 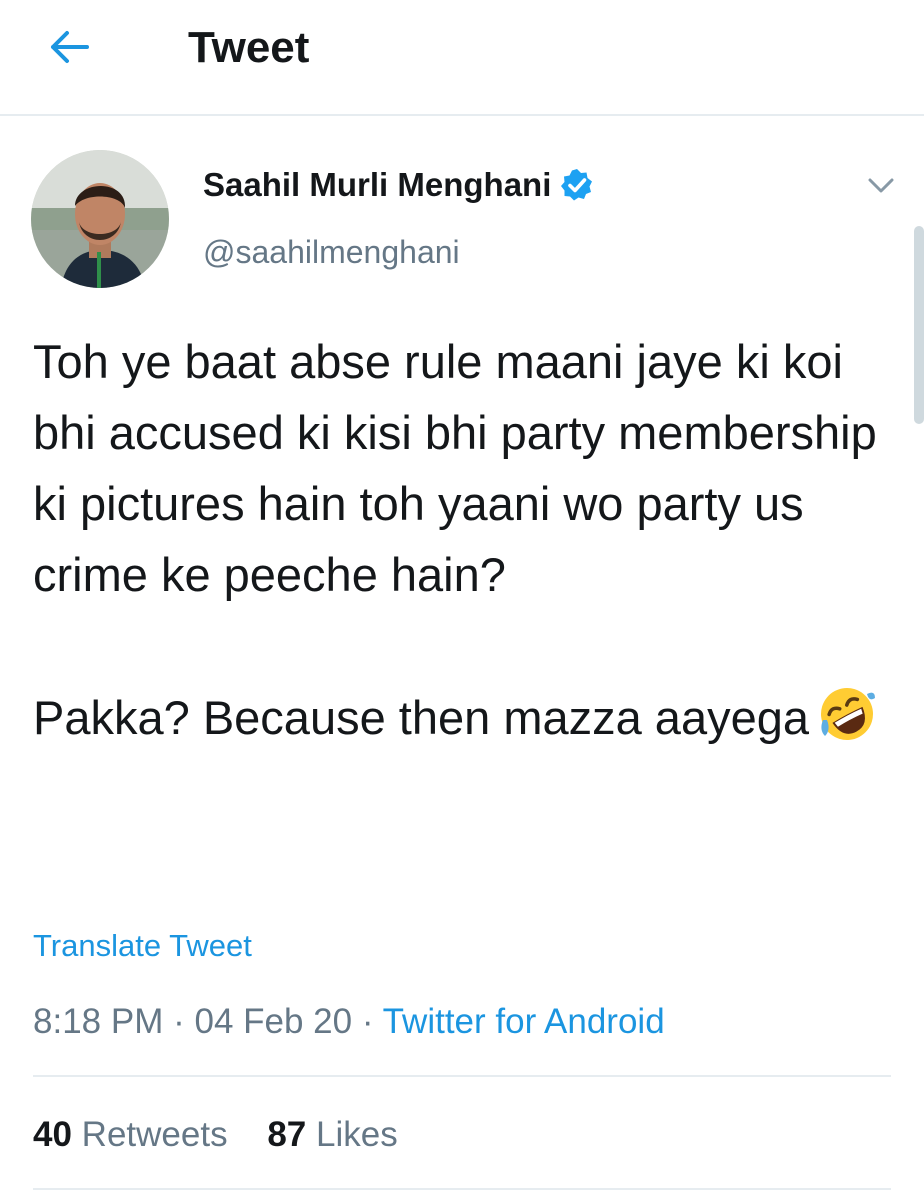 I want to click on author-name-row: Saahil Murli Menghani, so click(x=399, y=185).